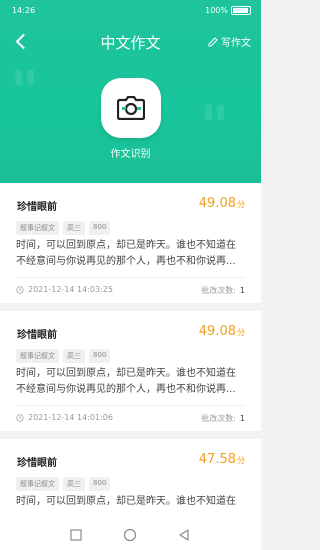 This screenshot has height=550, width=320. I want to click on system-nav-bar, so click(130, 535).